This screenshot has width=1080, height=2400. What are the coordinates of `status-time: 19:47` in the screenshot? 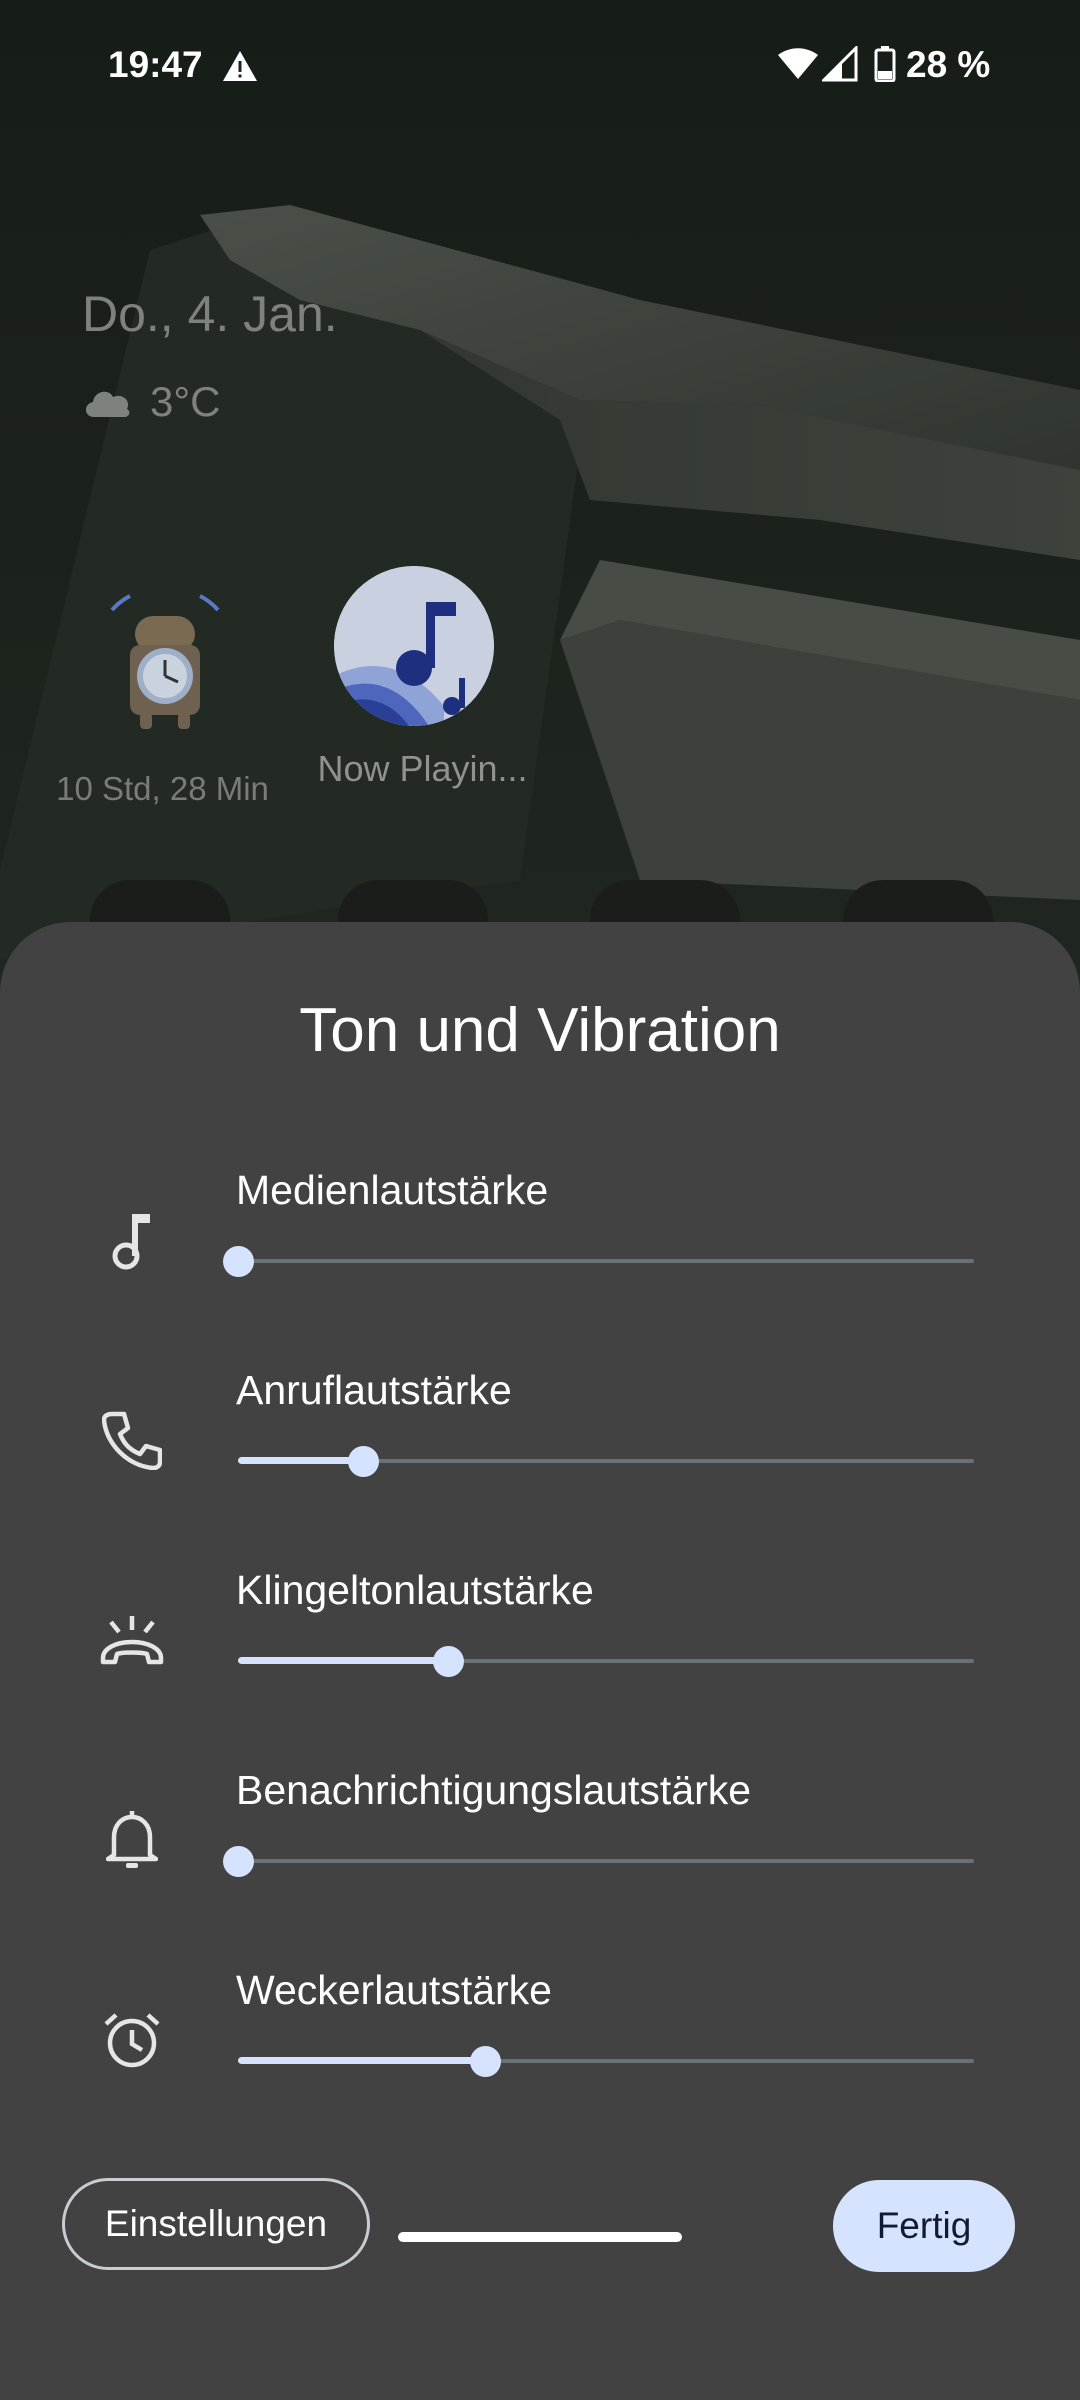 It's located at (155, 64).